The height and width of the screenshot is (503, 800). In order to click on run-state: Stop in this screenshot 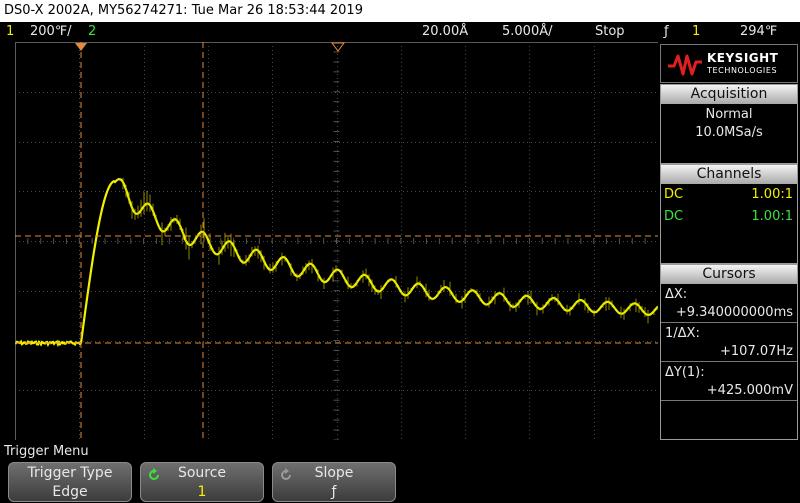, I will do `click(610, 32)`.